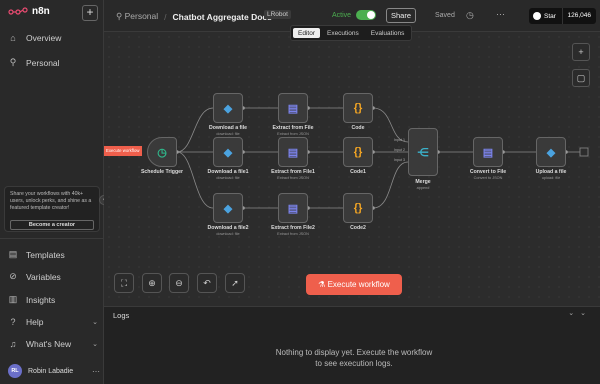 Image resolution: width=600 pixels, height=384 pixels. Describe the element at coordinates (277, 14) in the screenshot. I see `workflow-tag: LRobot` at that location.